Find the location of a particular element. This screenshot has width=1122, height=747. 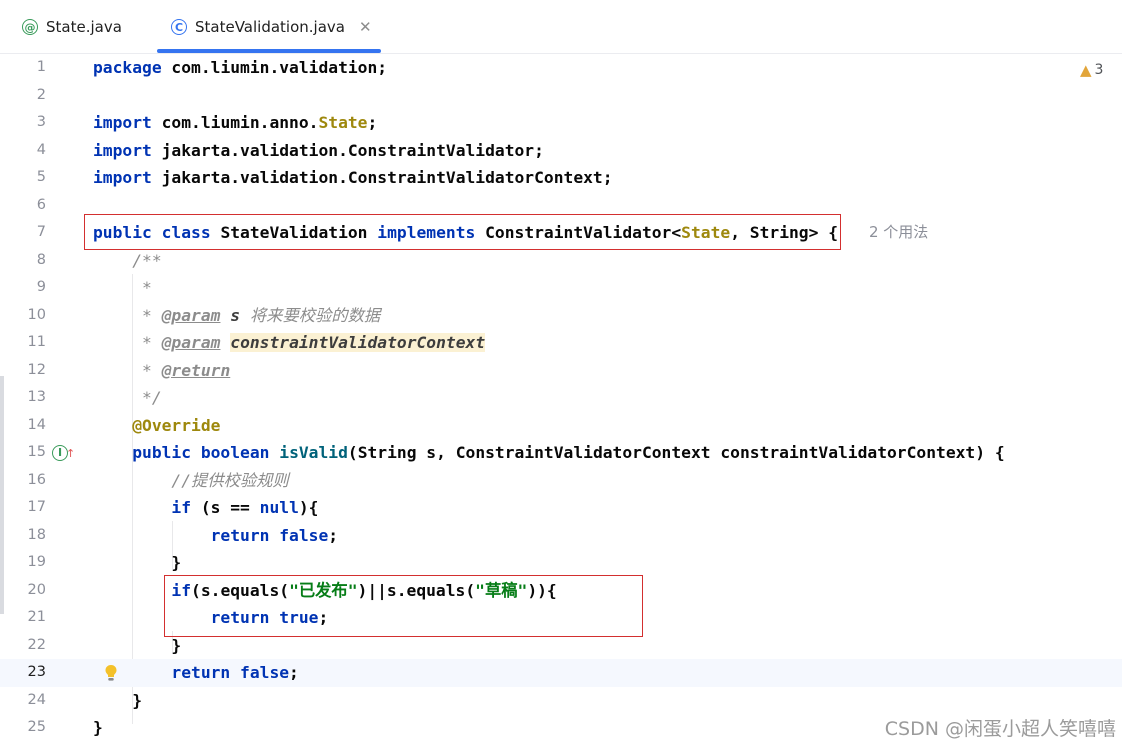

tab-statevalidation-java: C StateValidation.java ✕ is located at coordinates (271, 27).